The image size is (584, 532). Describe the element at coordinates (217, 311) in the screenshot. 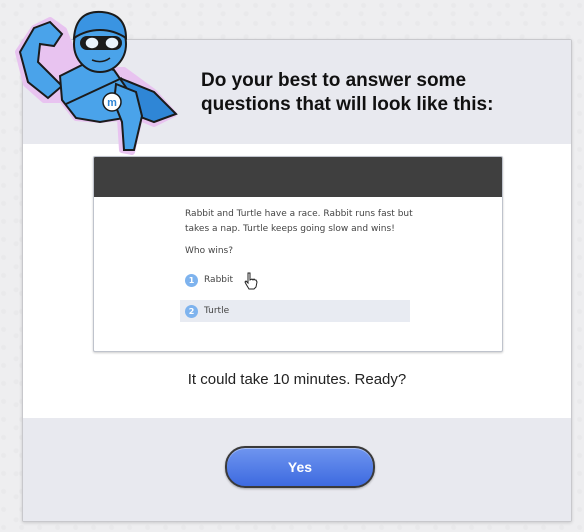

I see `option-label: Turtle` at that location.